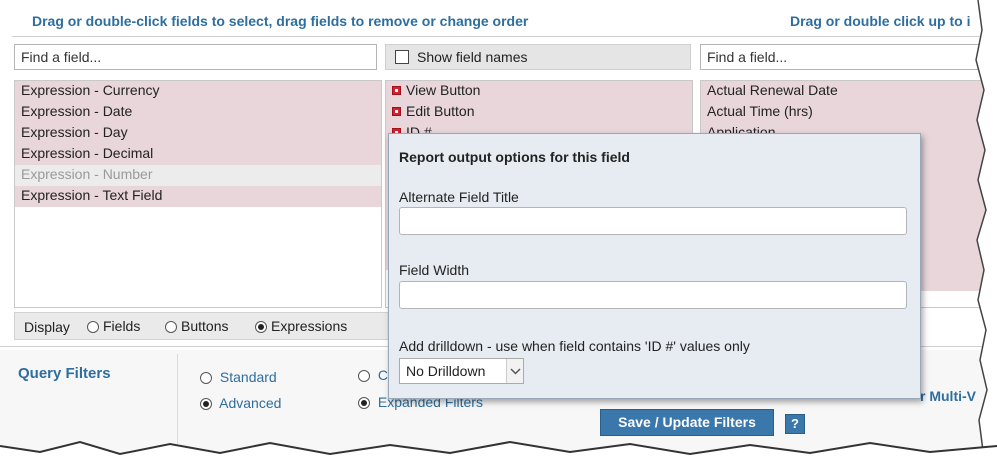 The width and height of the screenshot is (997, 466). What do you see at coordinates (538, 57) in the screenshot?
I see `show-field-names: Show field names` at bounding box center [538, 57].